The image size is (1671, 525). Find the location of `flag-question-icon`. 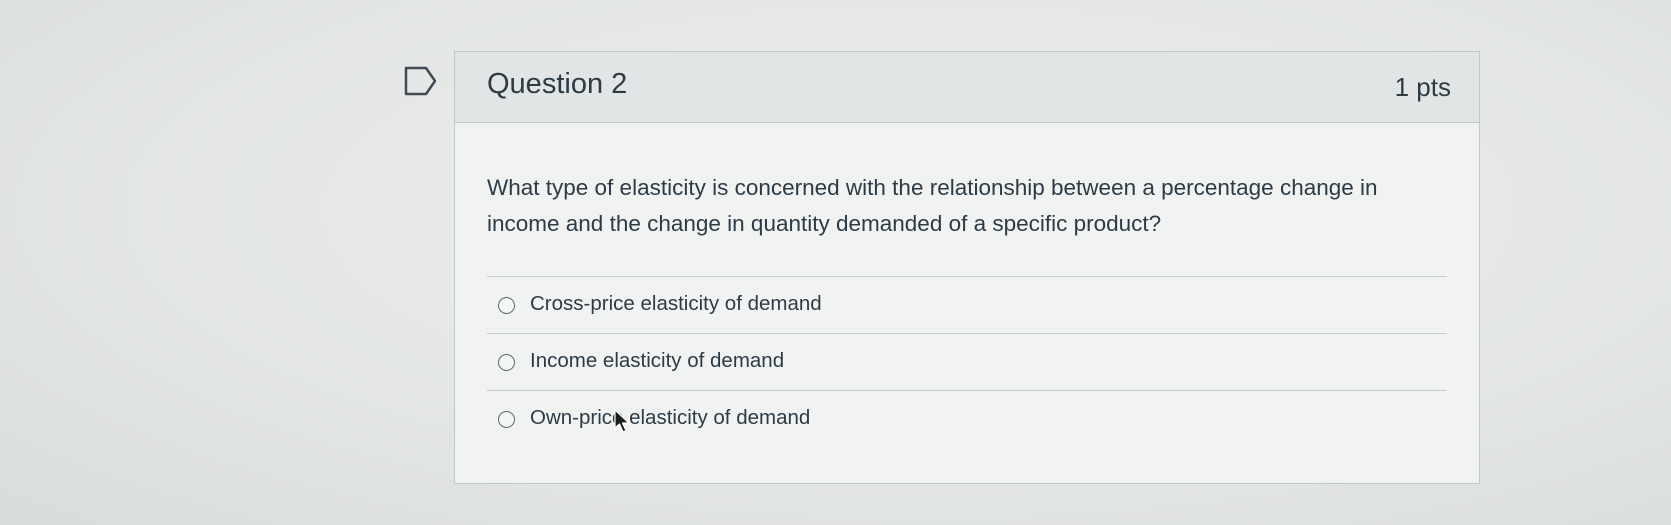

flag-question-icon is located at coordinates (421, 81).